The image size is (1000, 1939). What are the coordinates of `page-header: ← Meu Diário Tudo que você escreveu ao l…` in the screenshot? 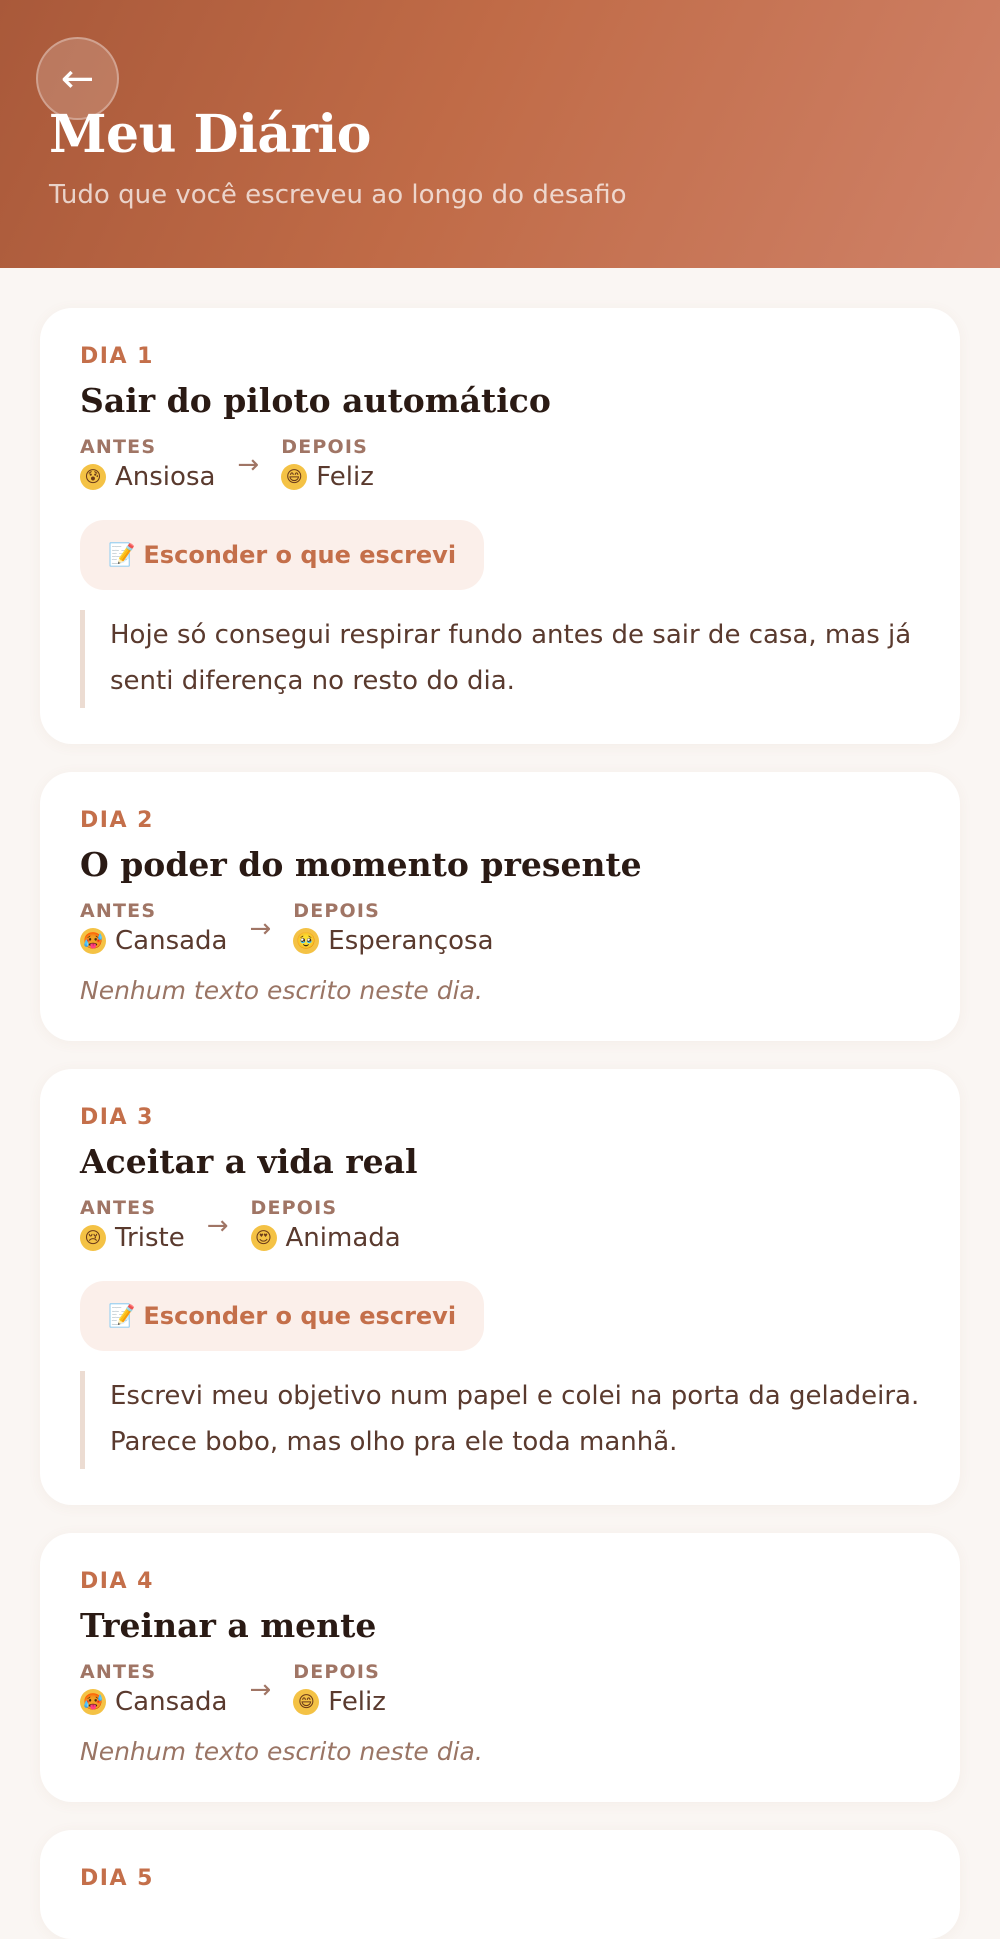 It's located at (500, 134).